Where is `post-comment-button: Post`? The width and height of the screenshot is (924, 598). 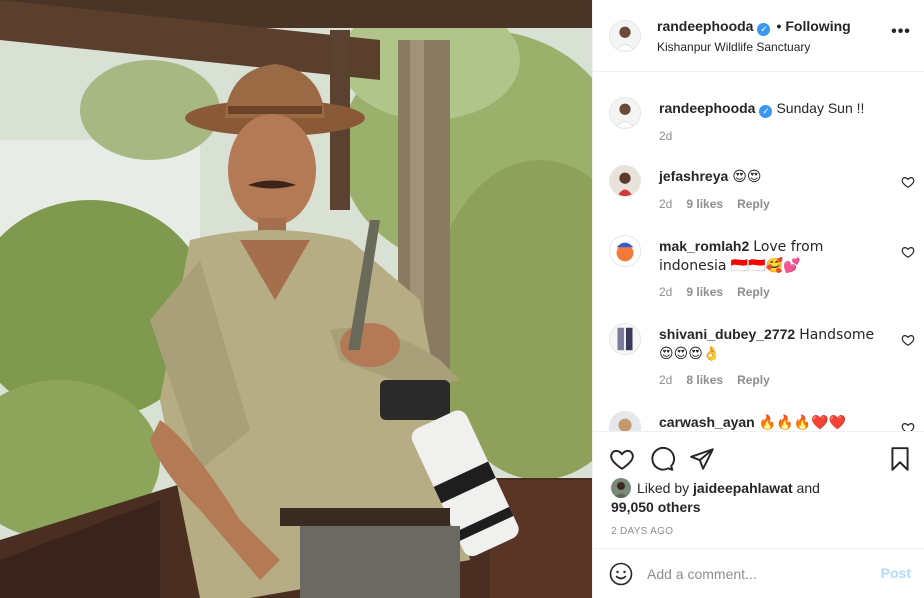 post-comment-button: Post is located at coordinates (896, 573).